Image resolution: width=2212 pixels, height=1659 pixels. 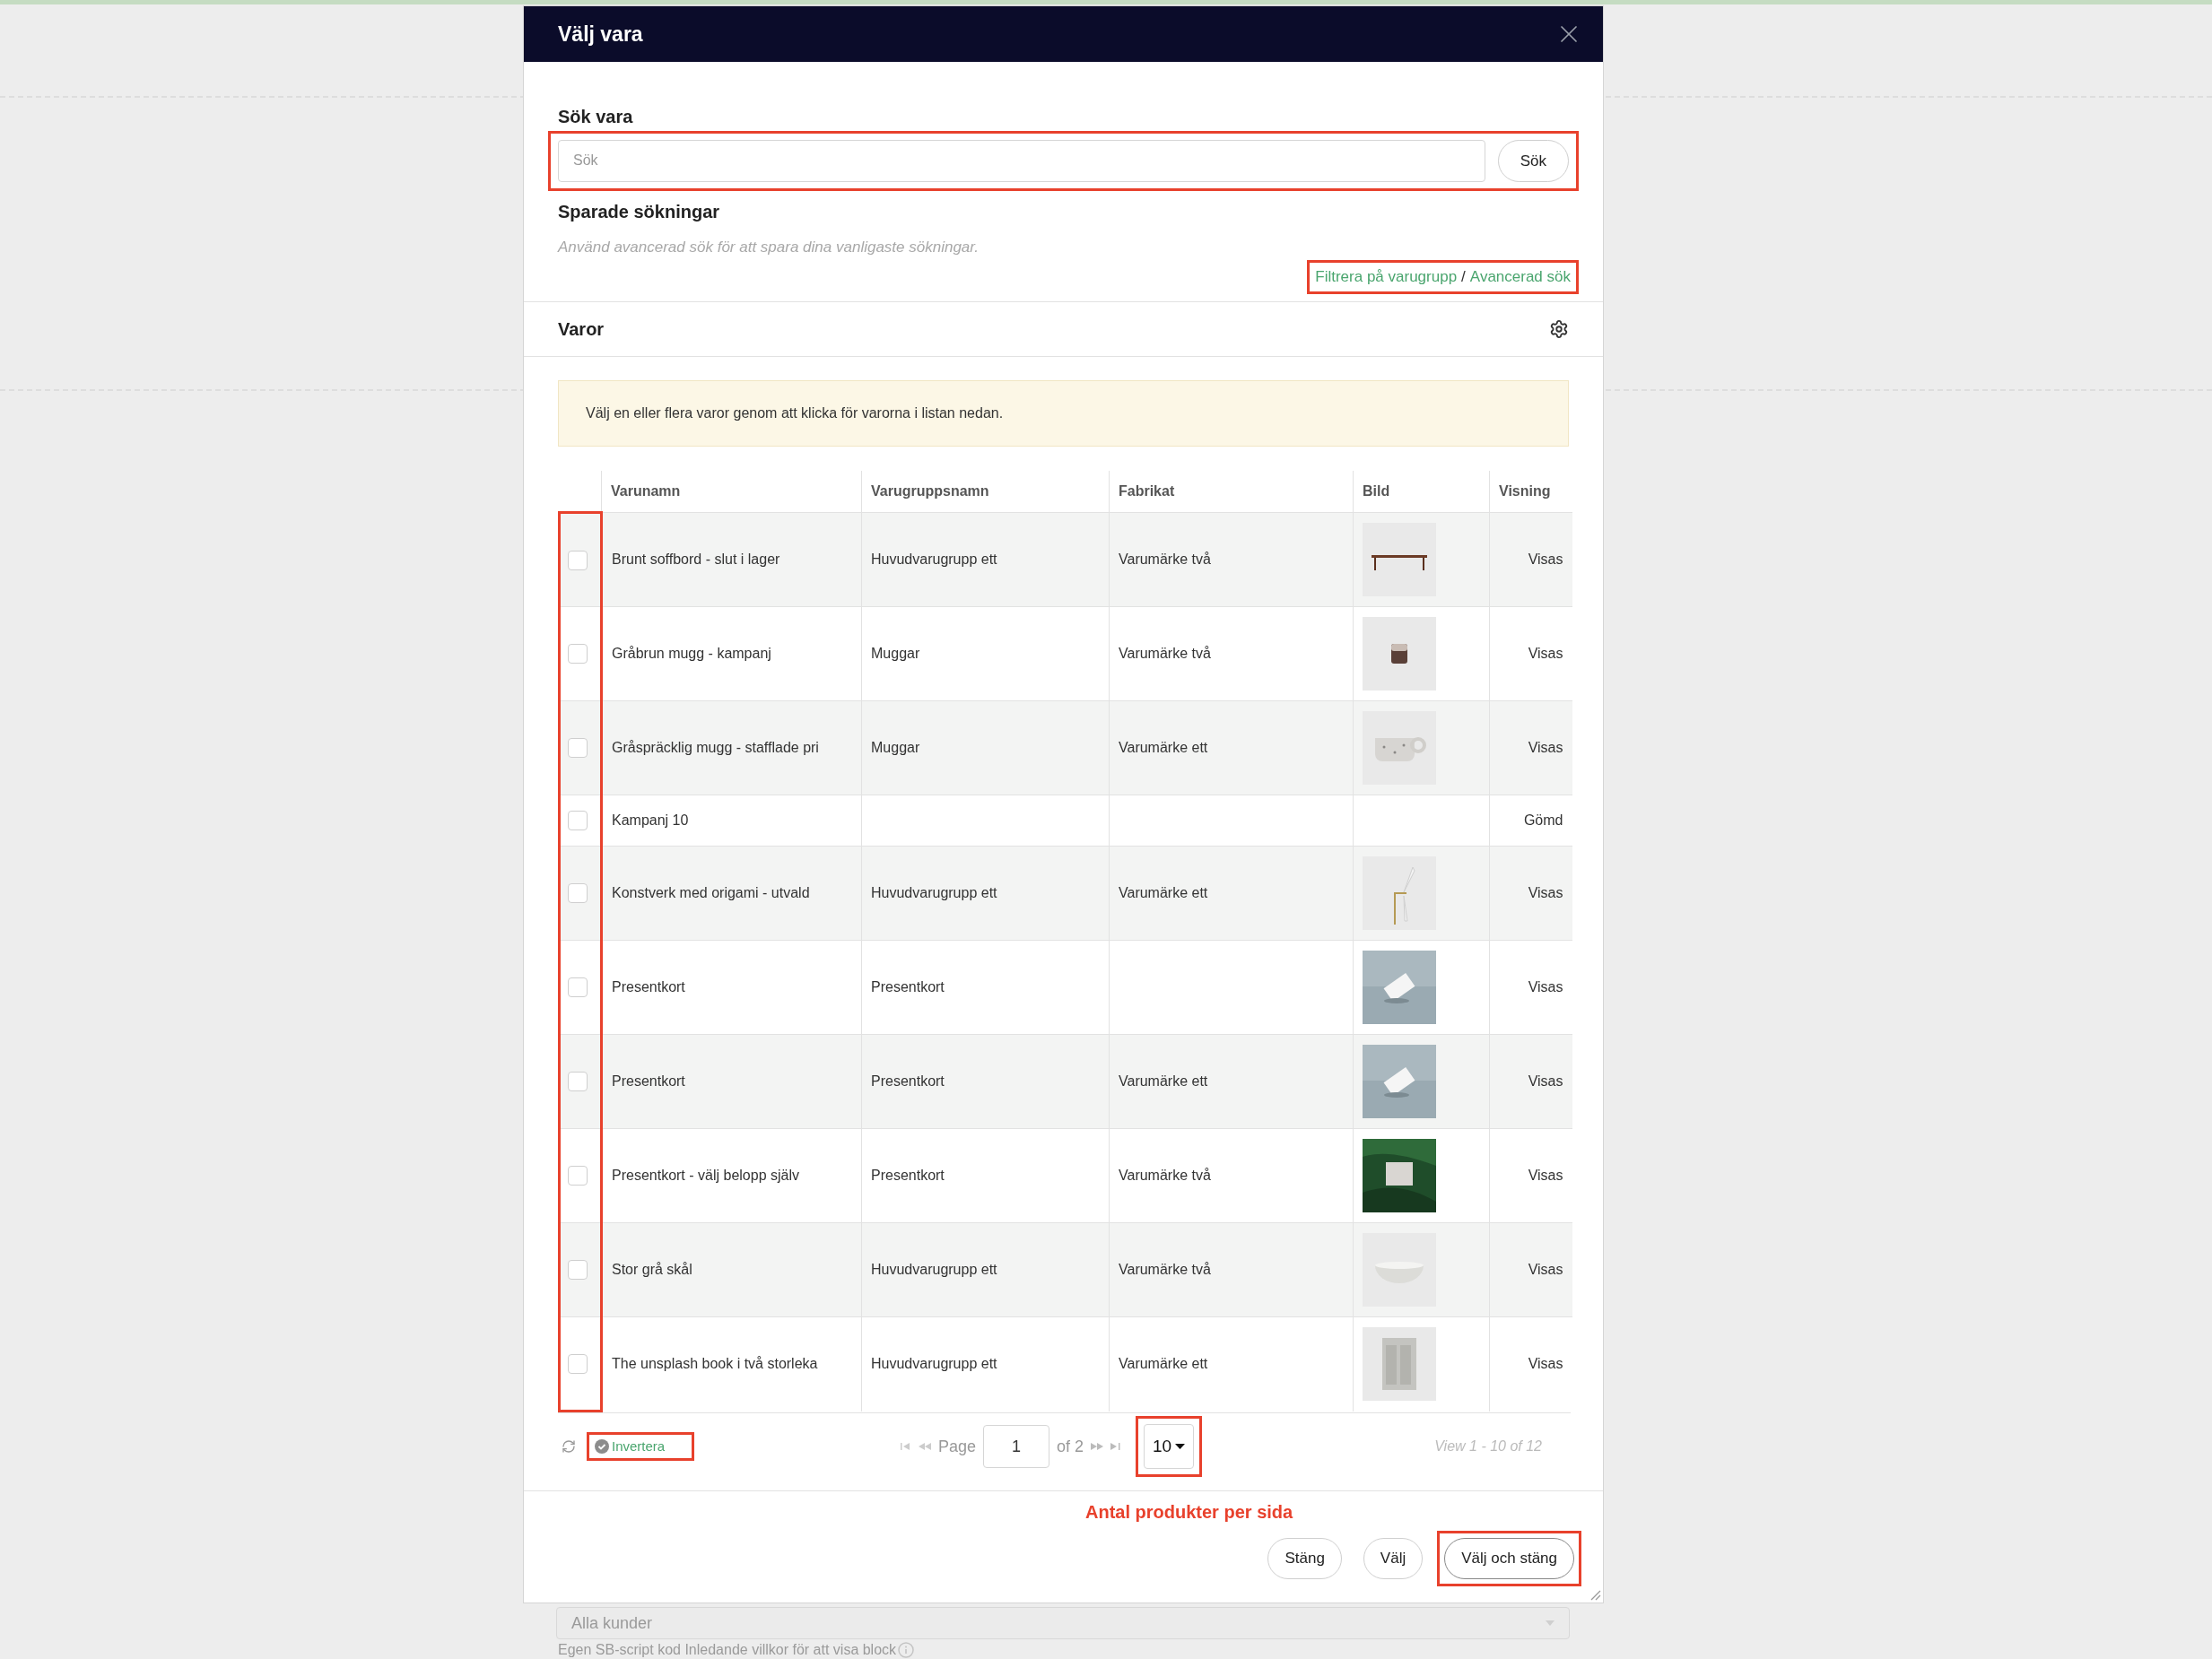 What do you see at coordinates (569, 1446) in the screenshot?
I see `refresh-icon` at bounding box center [569, 1446].